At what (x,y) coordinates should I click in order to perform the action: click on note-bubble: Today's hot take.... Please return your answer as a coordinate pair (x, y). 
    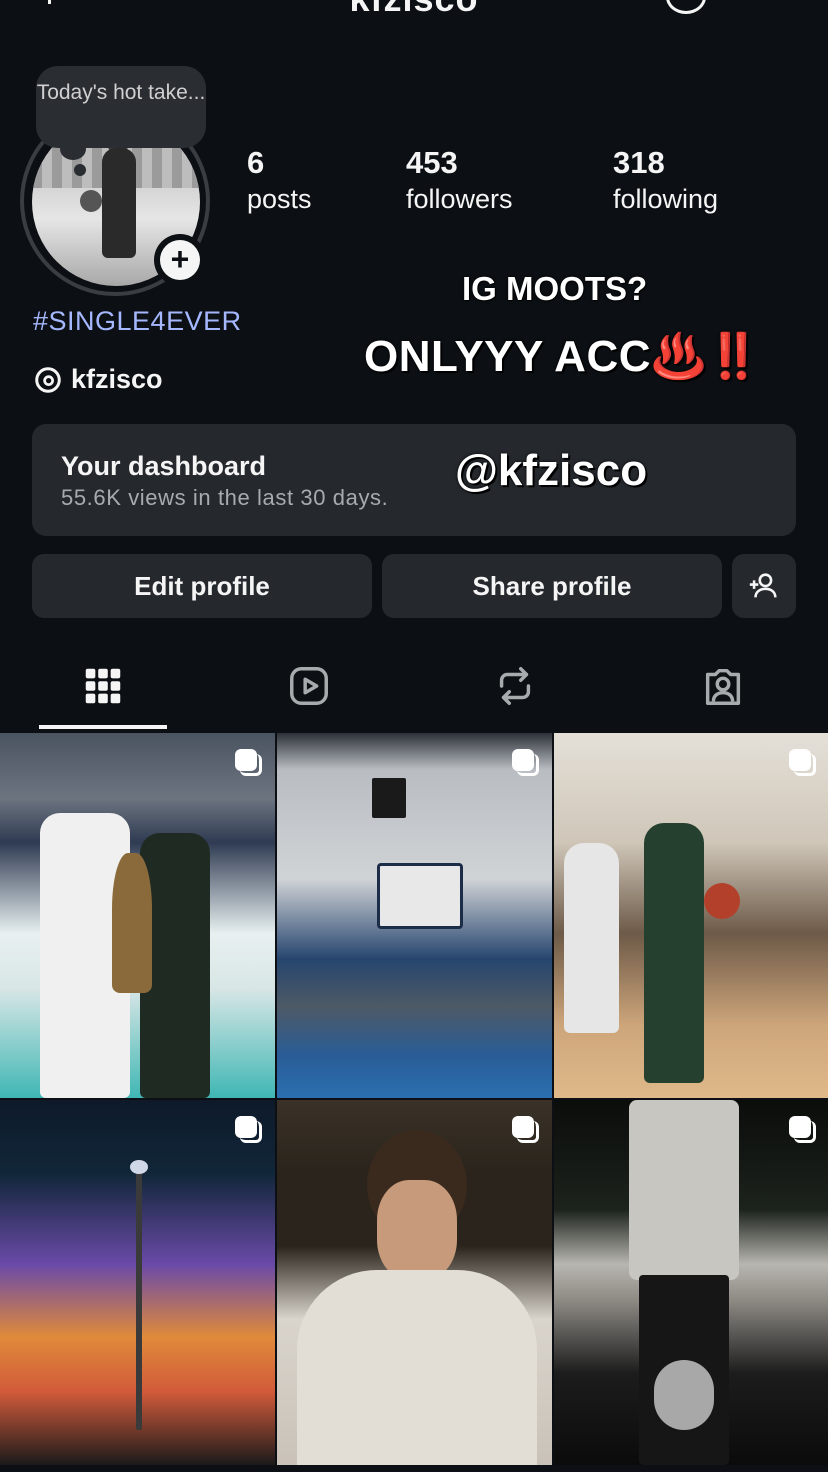
    Looking at the image, I should click on (121, 107).